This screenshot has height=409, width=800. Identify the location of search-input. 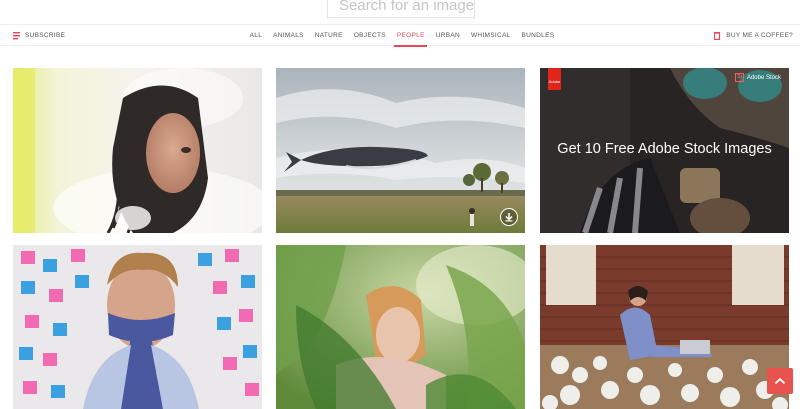
(406, 7).